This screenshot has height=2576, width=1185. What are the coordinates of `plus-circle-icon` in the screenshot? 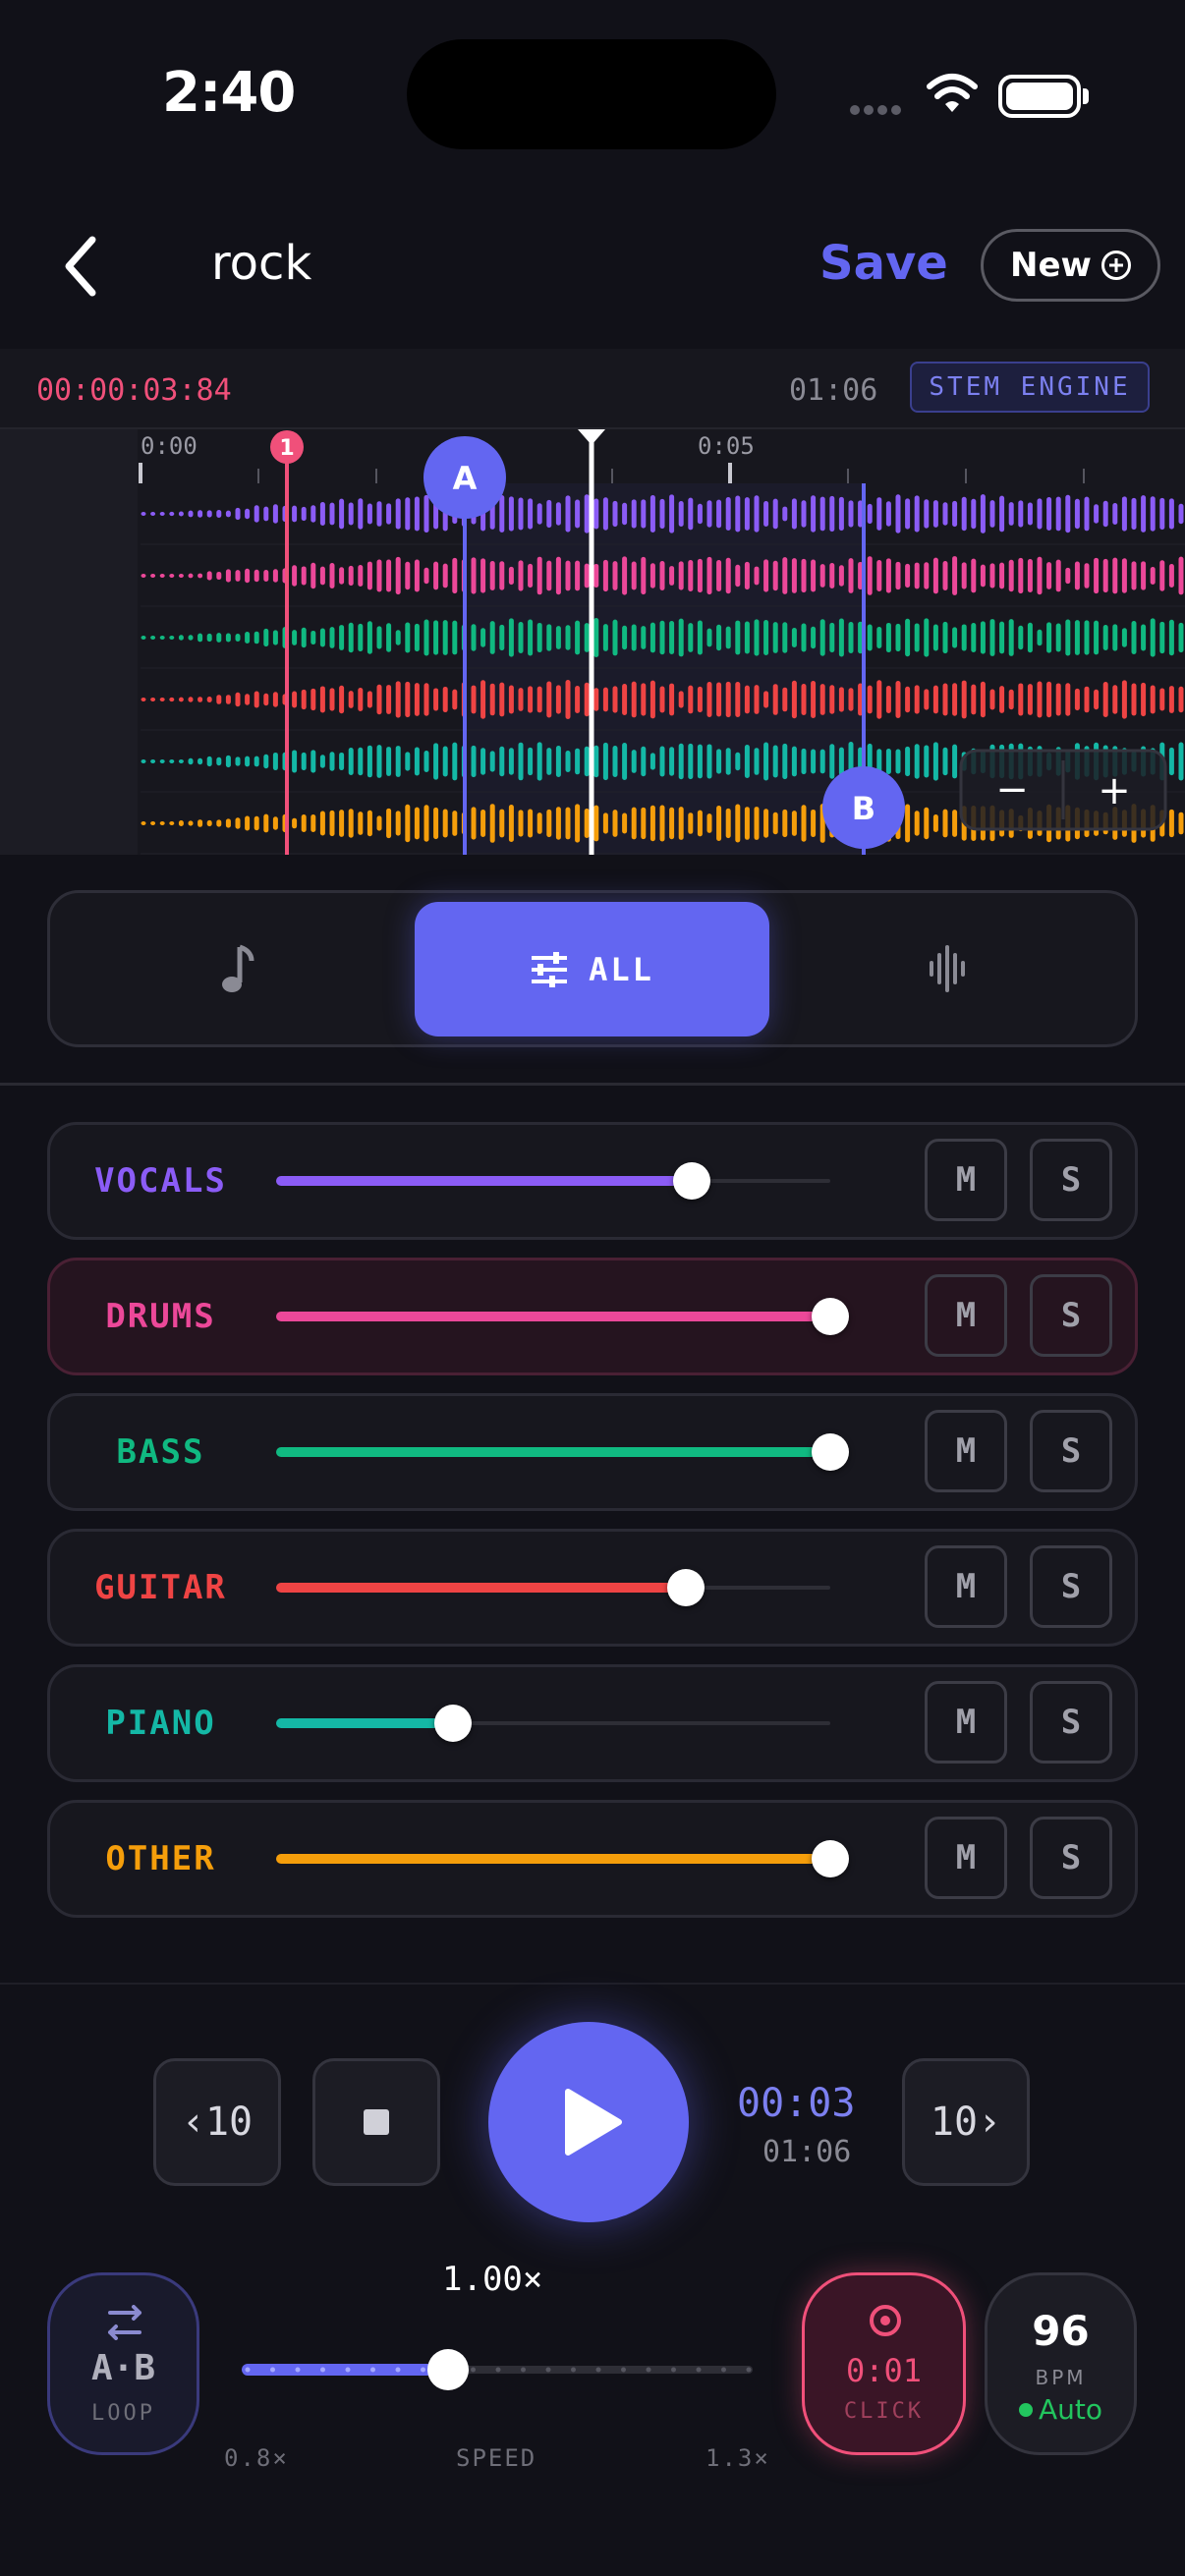 It's located at (1115, 265).